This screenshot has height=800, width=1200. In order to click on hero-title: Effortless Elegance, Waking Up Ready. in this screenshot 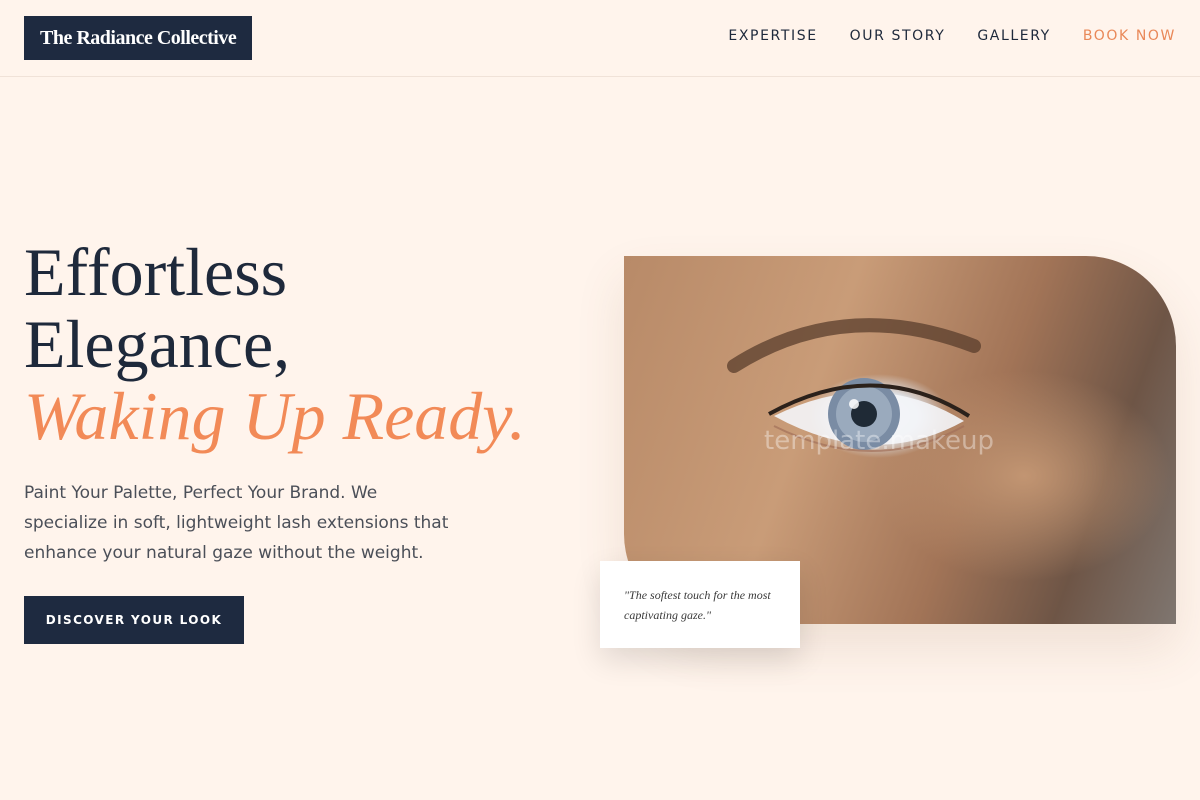, I will do `click(275, 344)`.